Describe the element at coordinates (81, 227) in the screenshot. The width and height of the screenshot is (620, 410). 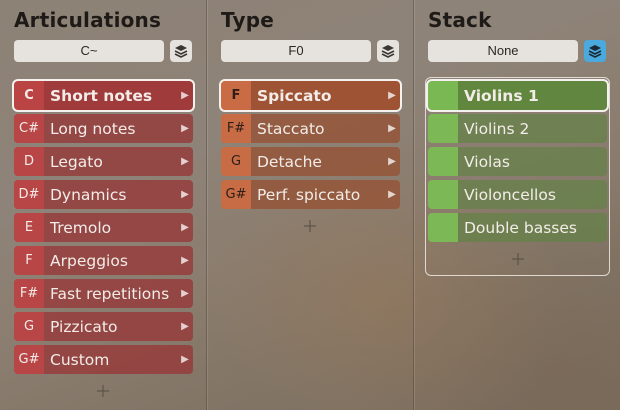
I see `item-label: Tremolo` at that location.